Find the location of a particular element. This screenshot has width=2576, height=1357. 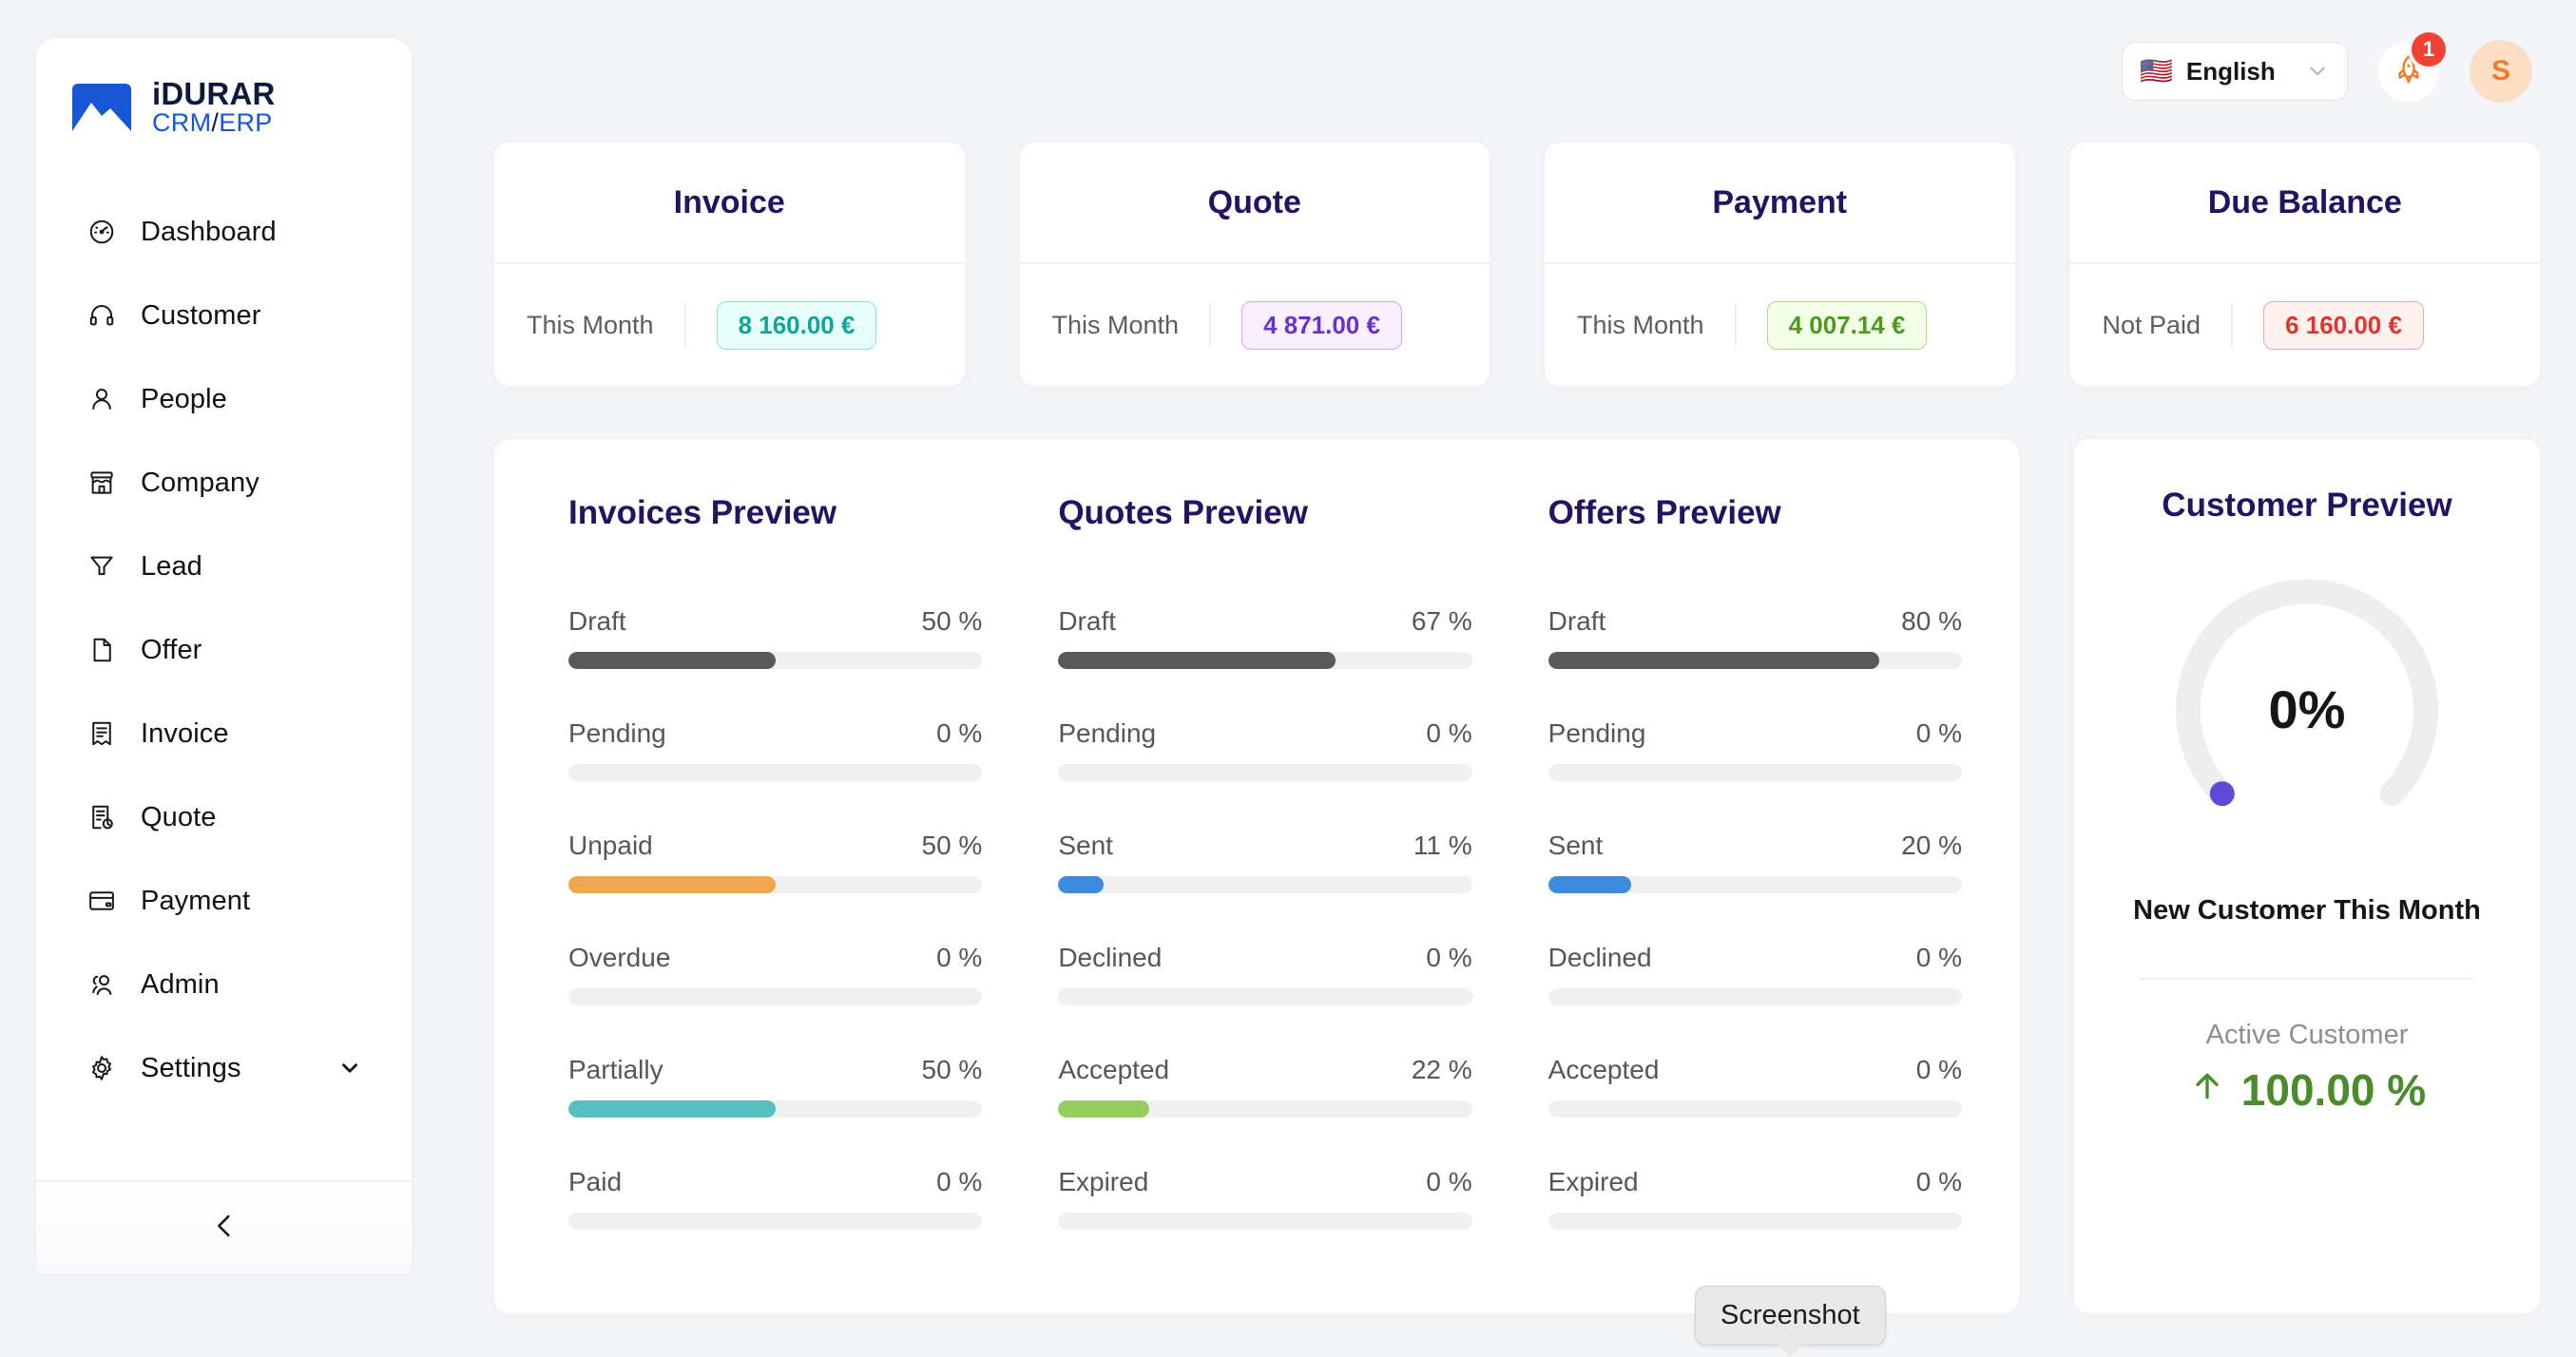

sidebar-collapse-button is located at coordinates (224, 1227).